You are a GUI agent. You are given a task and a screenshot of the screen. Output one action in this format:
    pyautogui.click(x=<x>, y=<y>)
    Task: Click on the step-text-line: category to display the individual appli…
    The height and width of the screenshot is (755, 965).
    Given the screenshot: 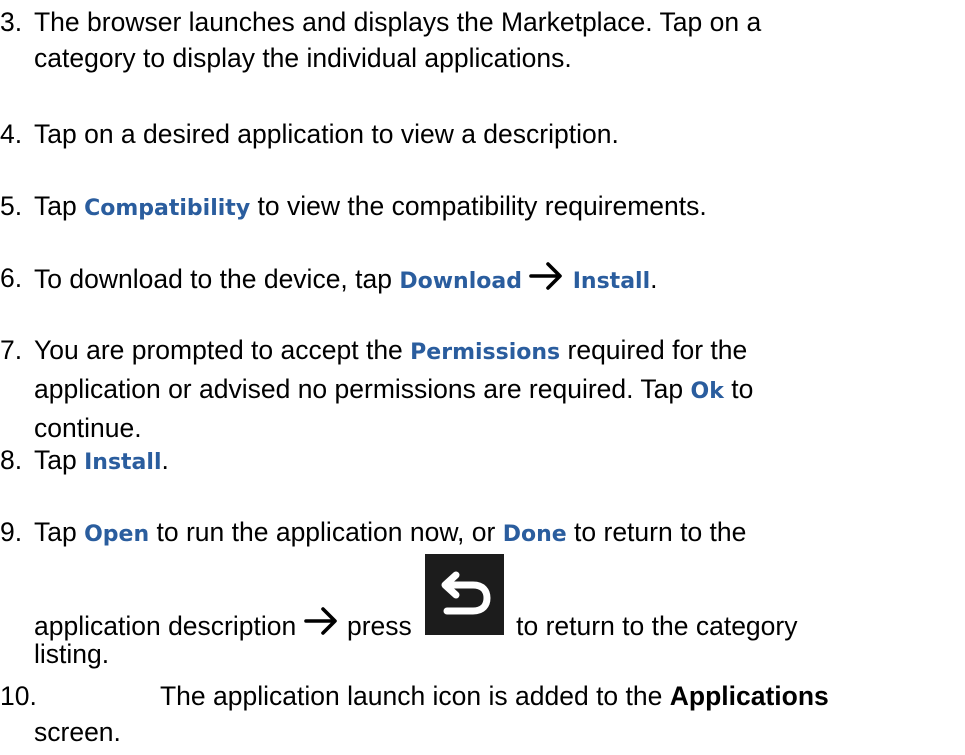 What is the action you would take?
    pyautogui.click(x=303, y=58)
    